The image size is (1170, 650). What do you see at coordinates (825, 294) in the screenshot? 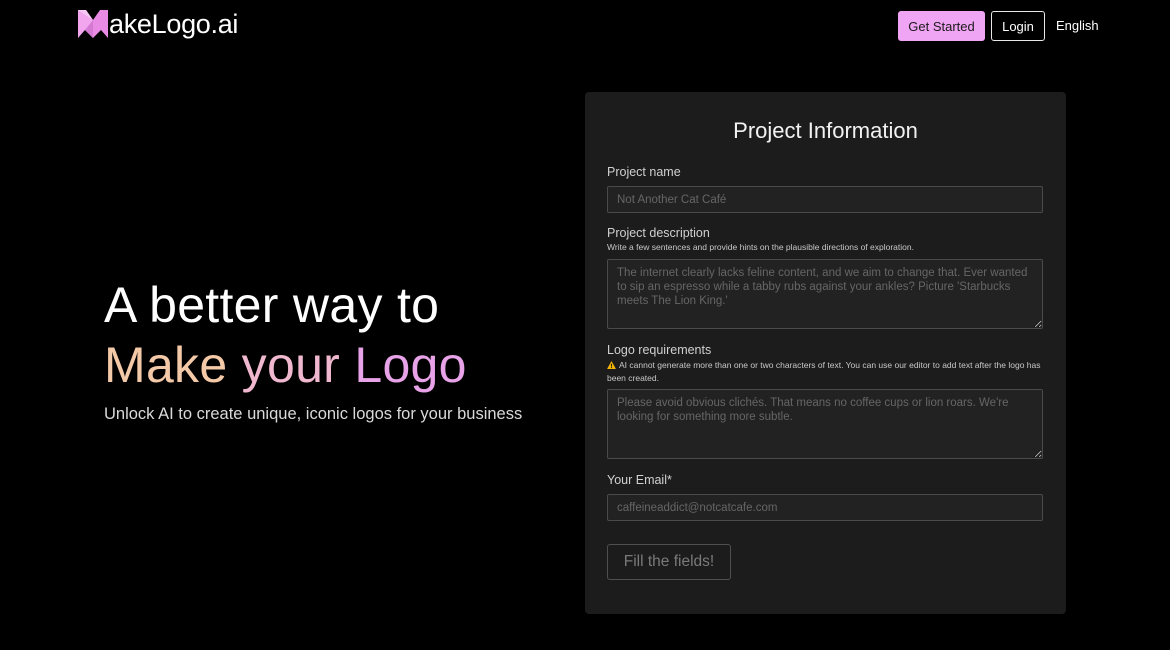
I see `project-description-input` at bounding box center [825, 294].